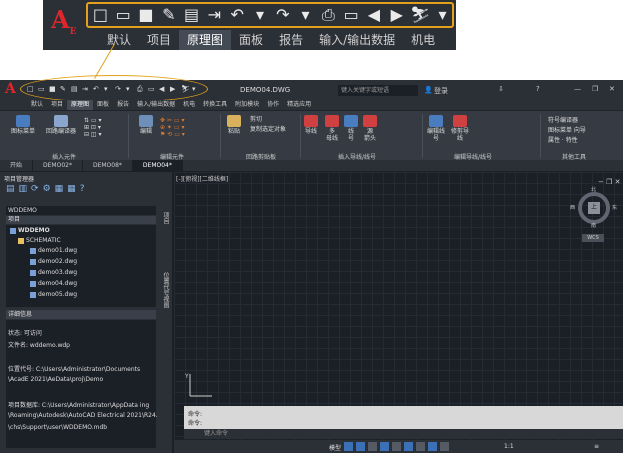  What do you see at coordinates (348, 446) in the screenshot?
I see `grid-toggle` at bounding box center [348, 446].